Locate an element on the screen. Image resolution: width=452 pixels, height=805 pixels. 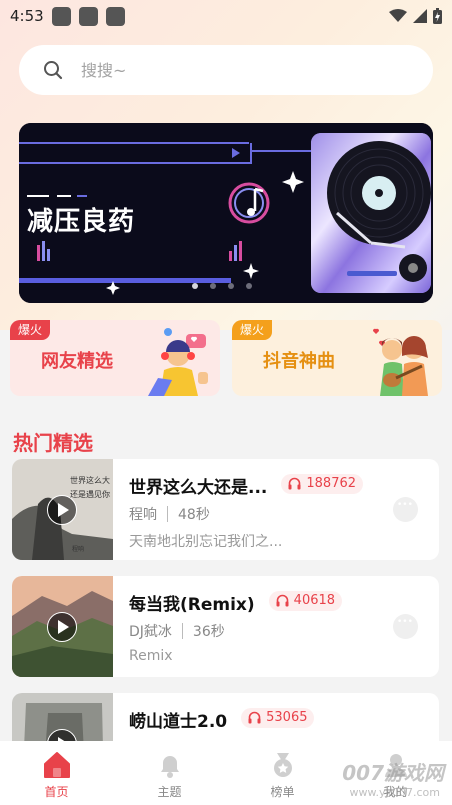
tab-label: 榜单 is located at coordinates (282, 792).